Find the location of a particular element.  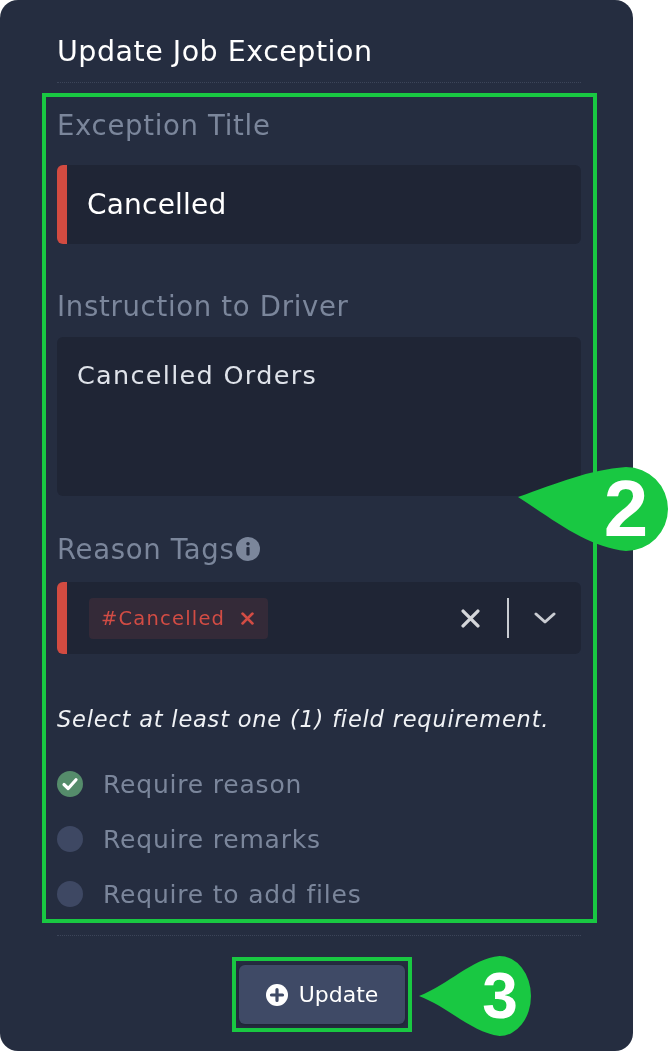

info-icon is located at coordinates (247, 549).